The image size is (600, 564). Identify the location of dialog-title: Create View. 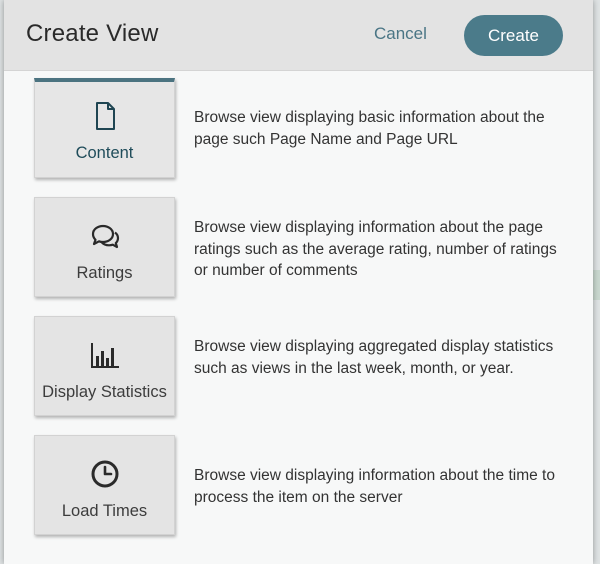
(92, 33).